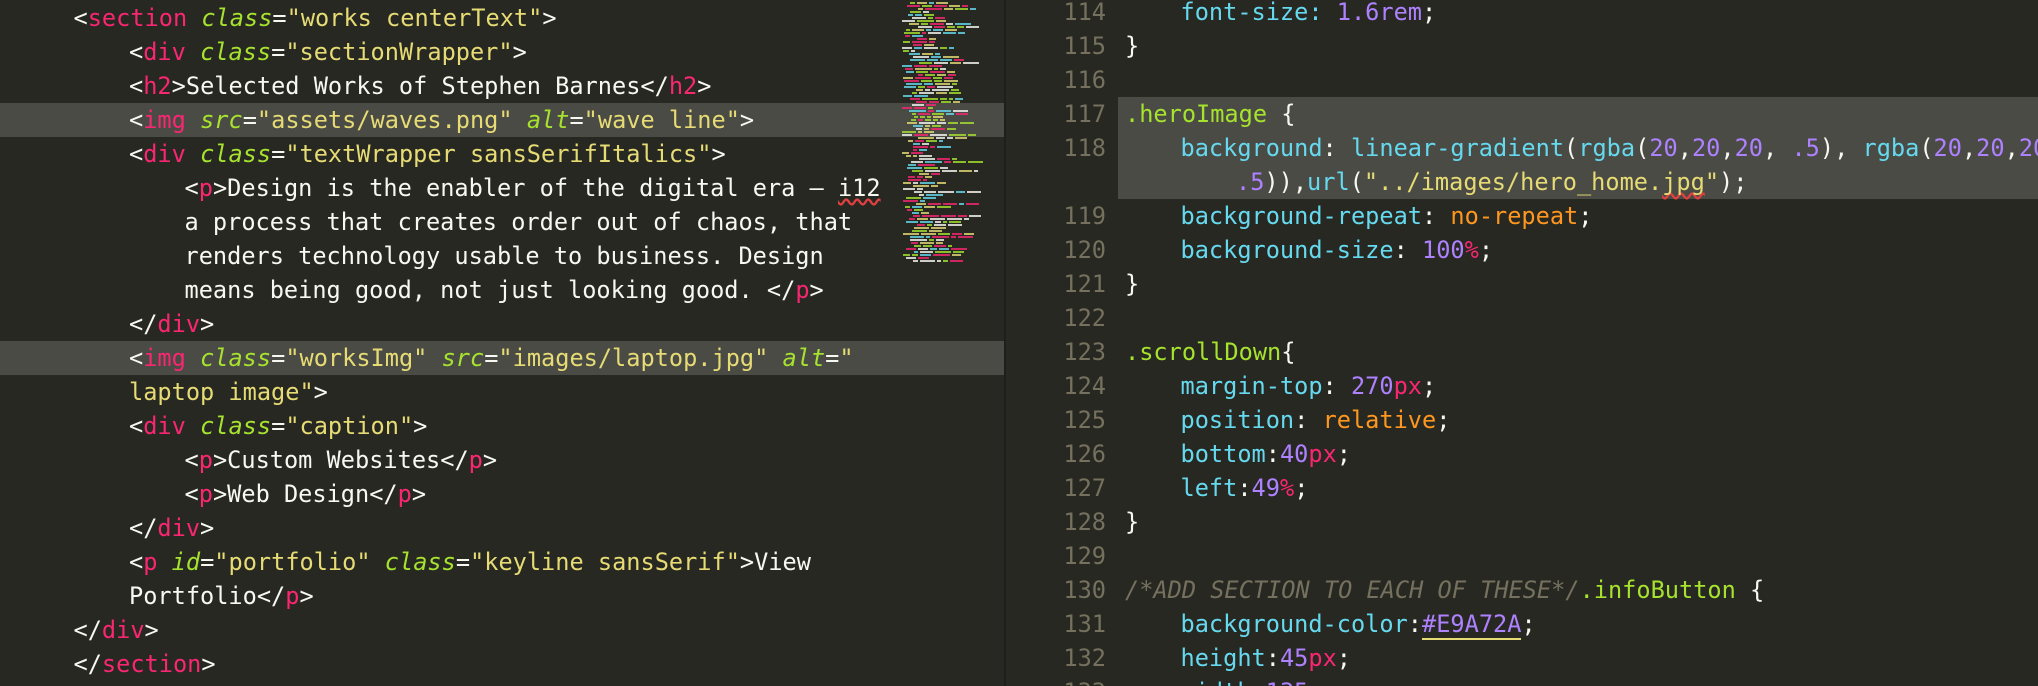  I want to click on code-token: jpg, so click(1683, 182).